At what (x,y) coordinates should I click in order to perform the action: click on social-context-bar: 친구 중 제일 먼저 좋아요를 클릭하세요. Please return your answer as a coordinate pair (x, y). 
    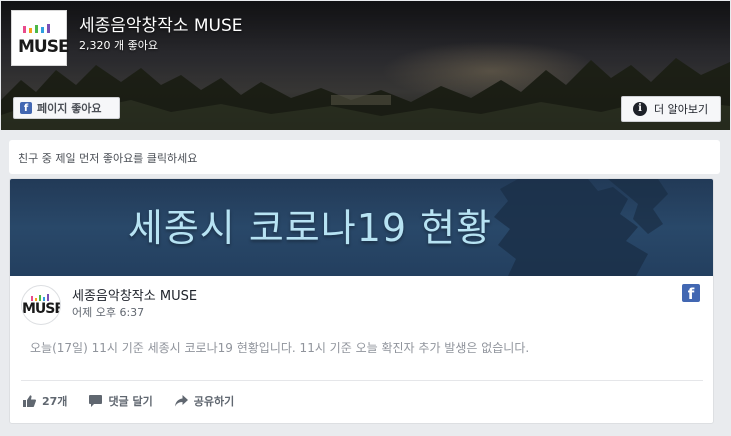
    Looking at the image, I should click on (364, 157).